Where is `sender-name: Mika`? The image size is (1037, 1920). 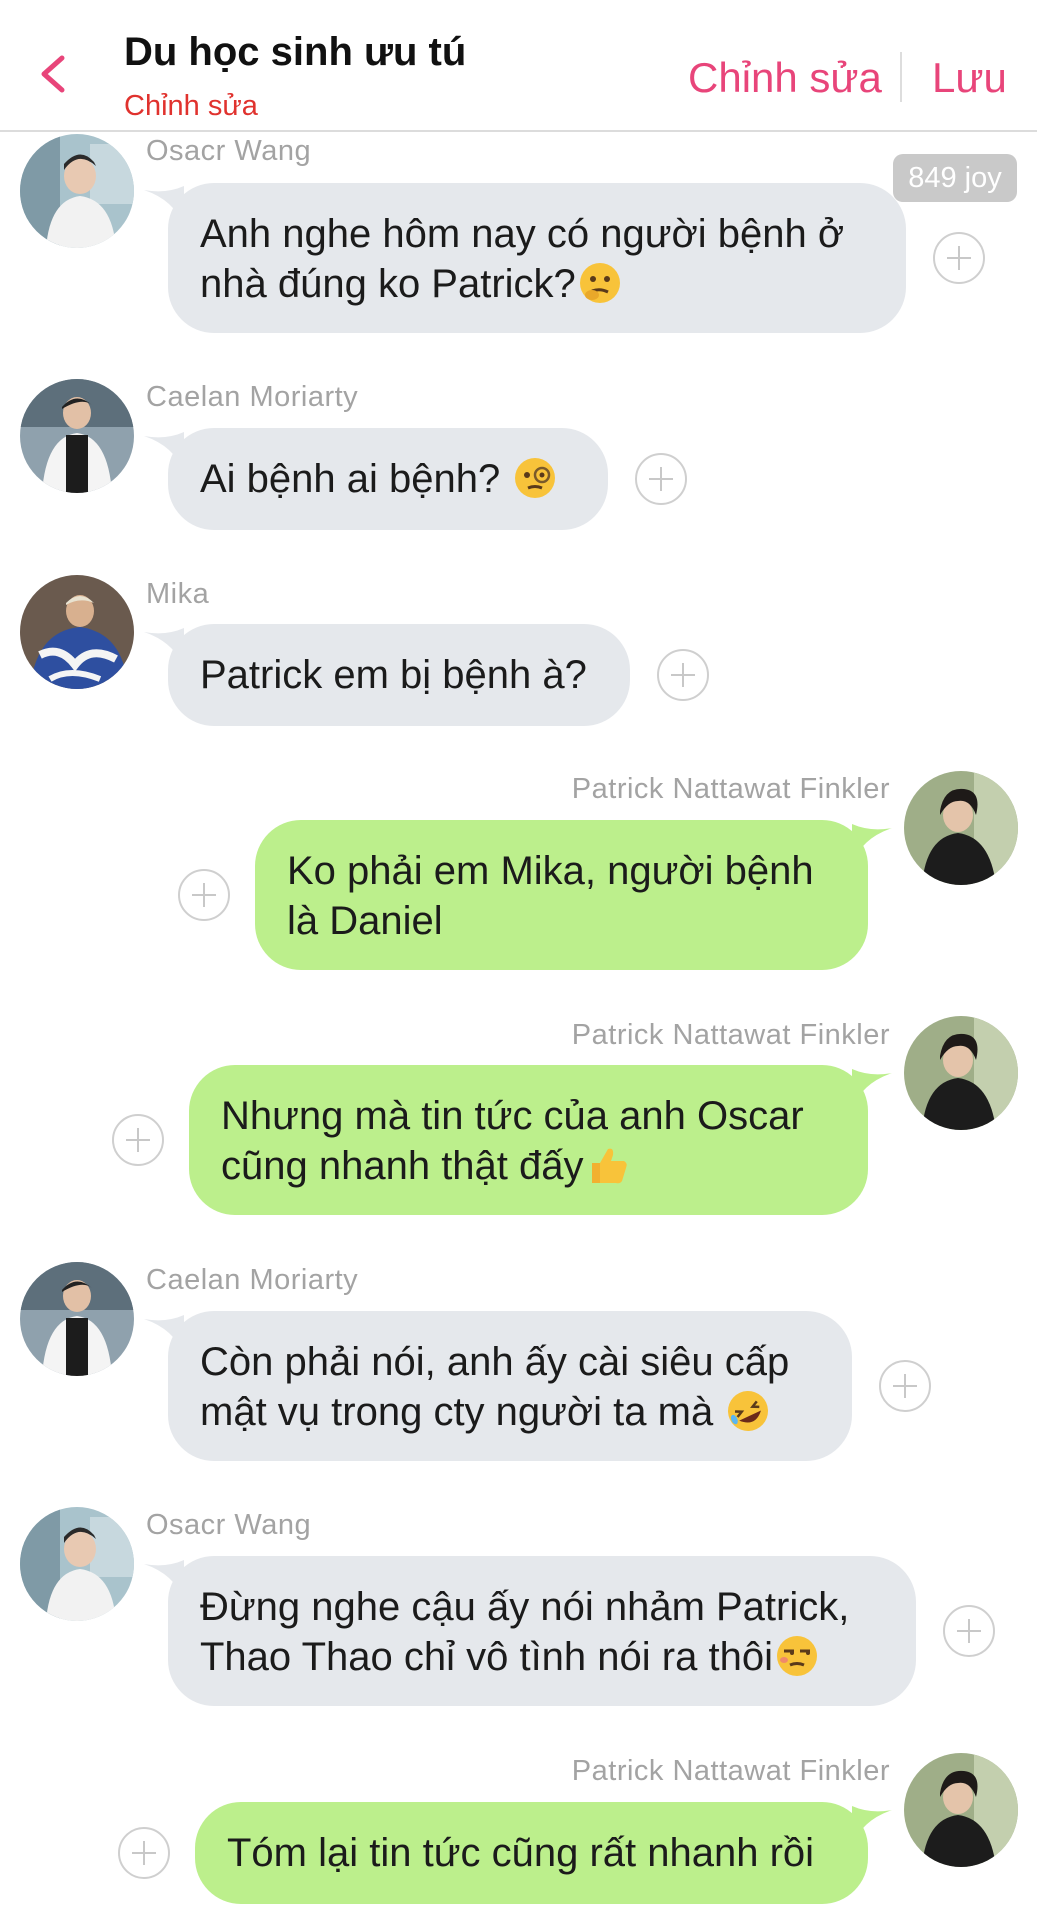
sender-name: Mika is located at coordinates (178, 594).